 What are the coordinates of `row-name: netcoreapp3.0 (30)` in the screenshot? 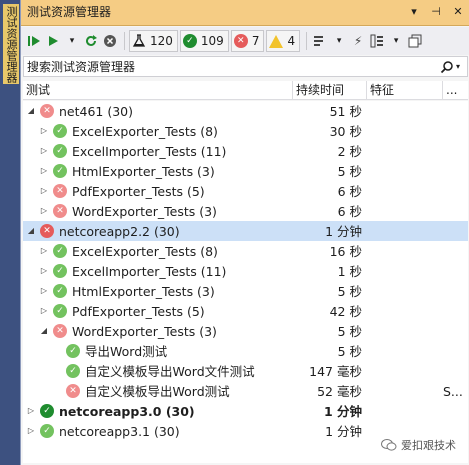 It's located at (127, 411).